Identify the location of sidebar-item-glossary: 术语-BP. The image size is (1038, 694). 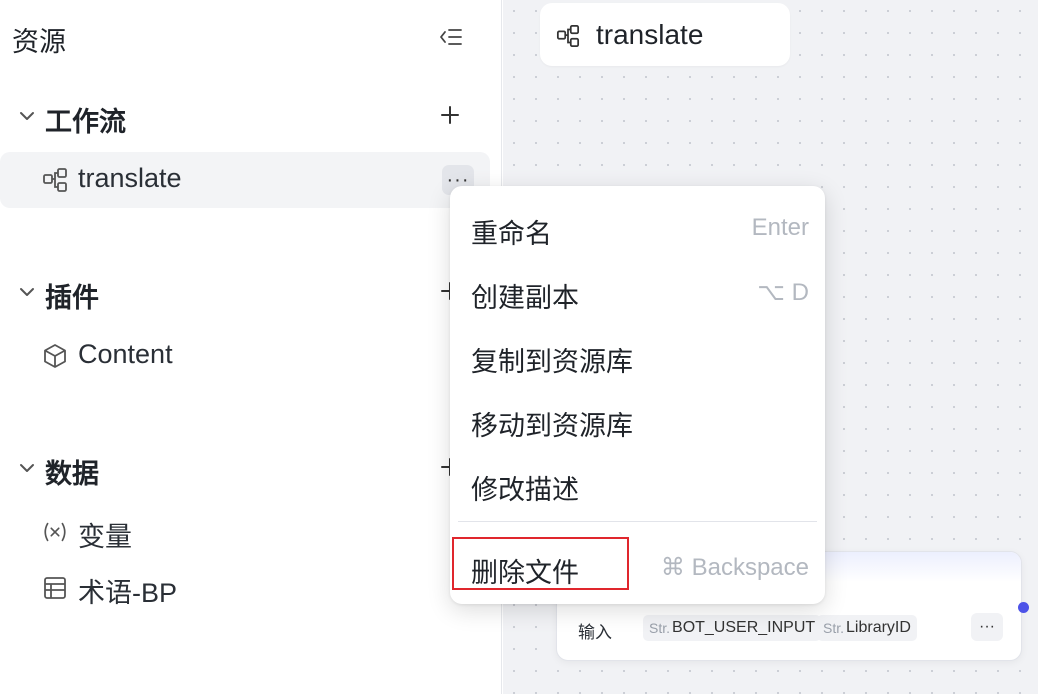
(245, 588).